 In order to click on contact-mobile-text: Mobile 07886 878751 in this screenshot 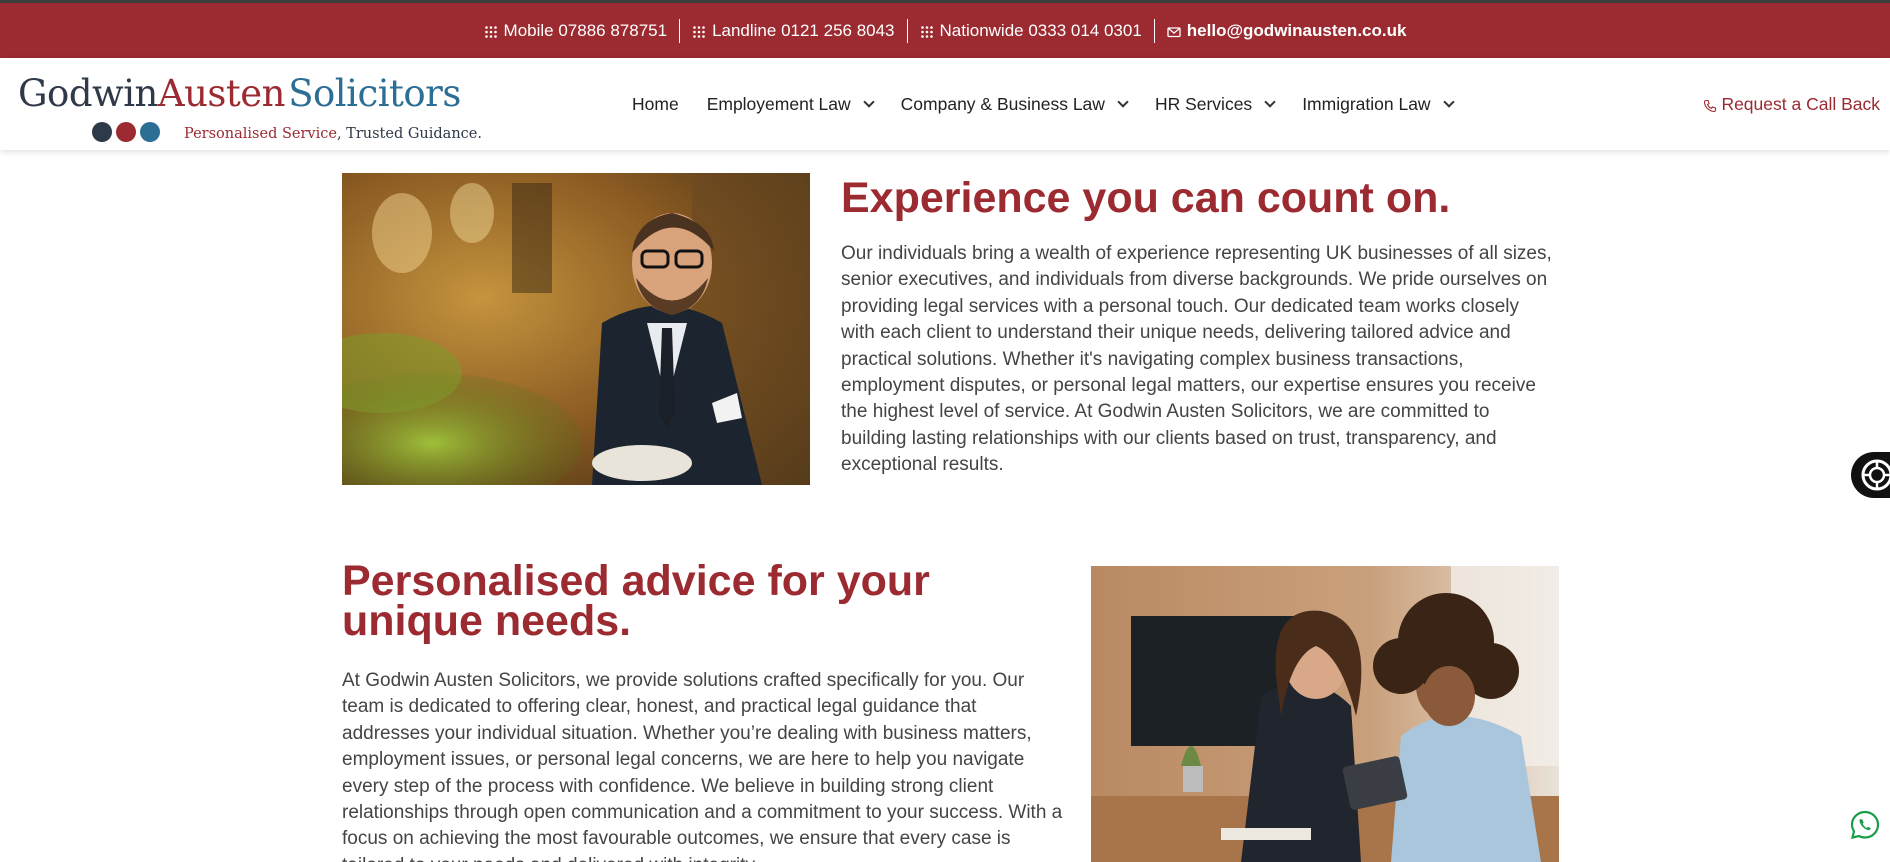, I will do `click(585, 30)`.